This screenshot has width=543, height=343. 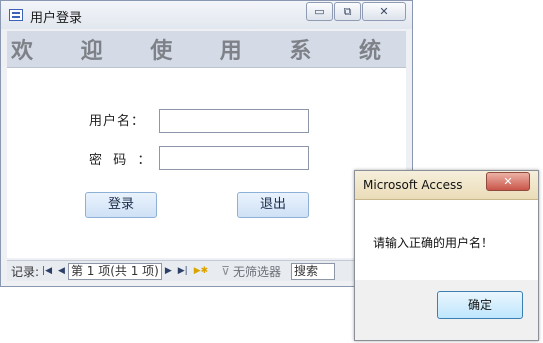 What do you see at coordinates (225, 271) in the screenshot?
I see `no-filter-icon: ⊽` at bounding box center [225, 271].